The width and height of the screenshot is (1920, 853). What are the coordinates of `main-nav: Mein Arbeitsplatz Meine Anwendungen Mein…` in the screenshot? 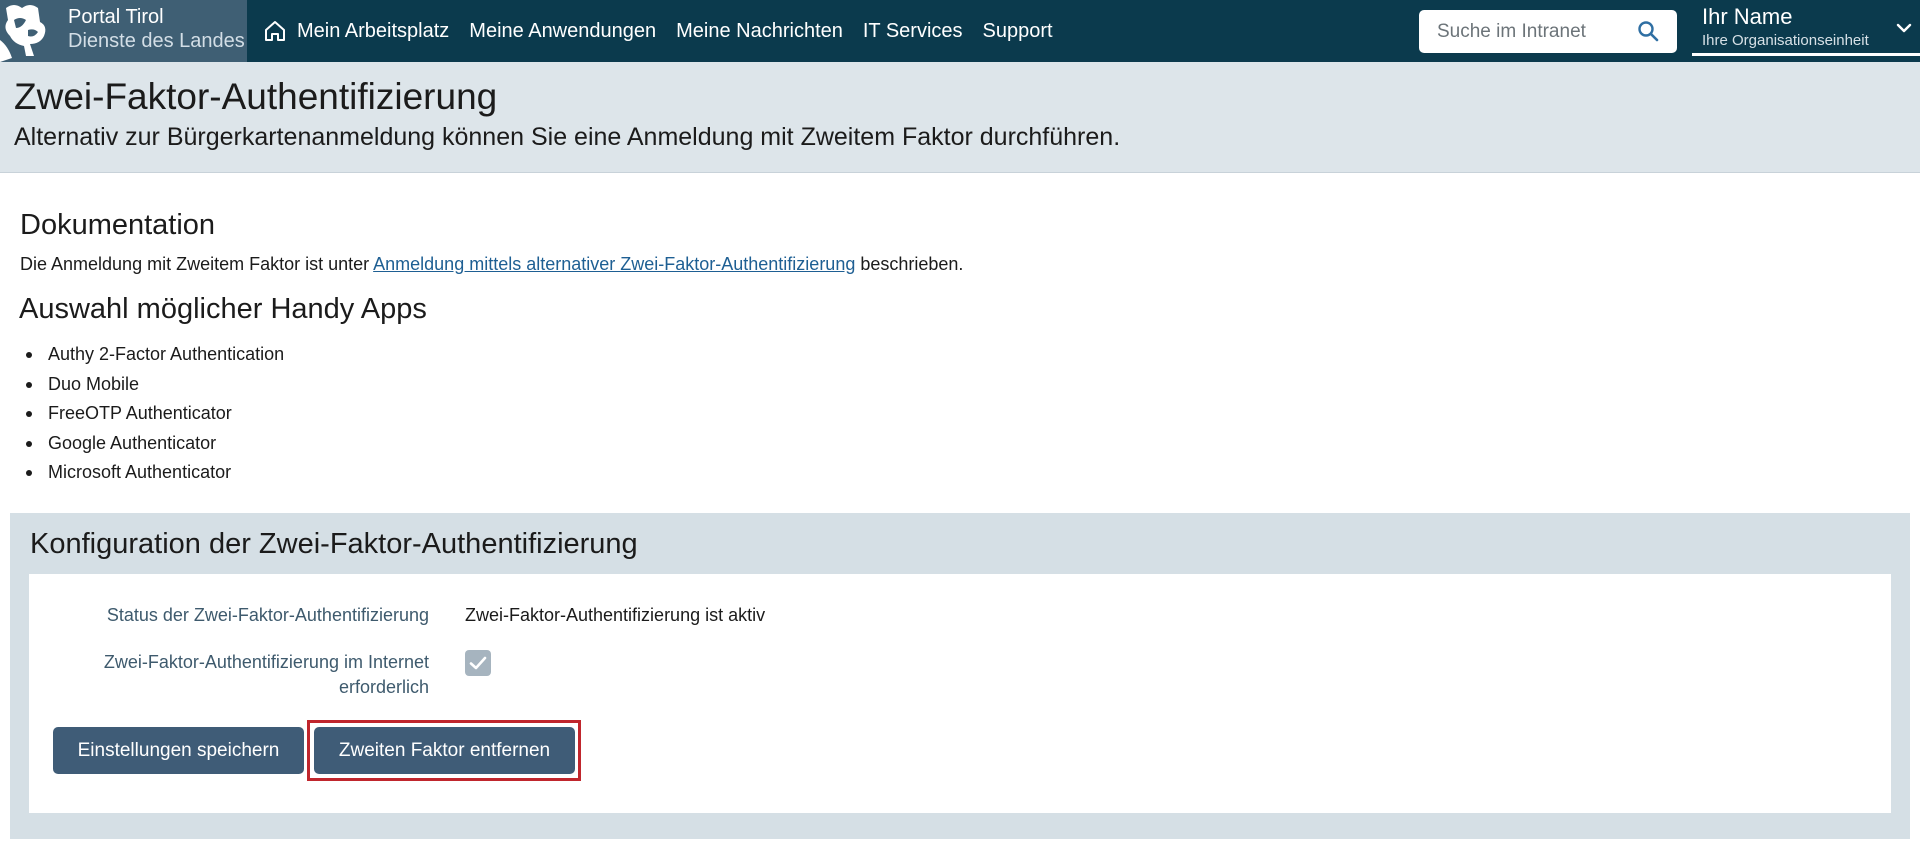 It's located at (668, 31).